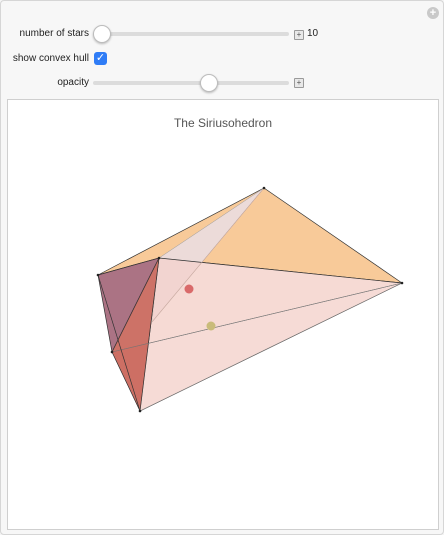 The width and height of the screenshot is (444, 535). What do you see at coordinates (209, 83) in the screenshot?
I see `opacity-slider-thumb` at bounding box center [209, 83].